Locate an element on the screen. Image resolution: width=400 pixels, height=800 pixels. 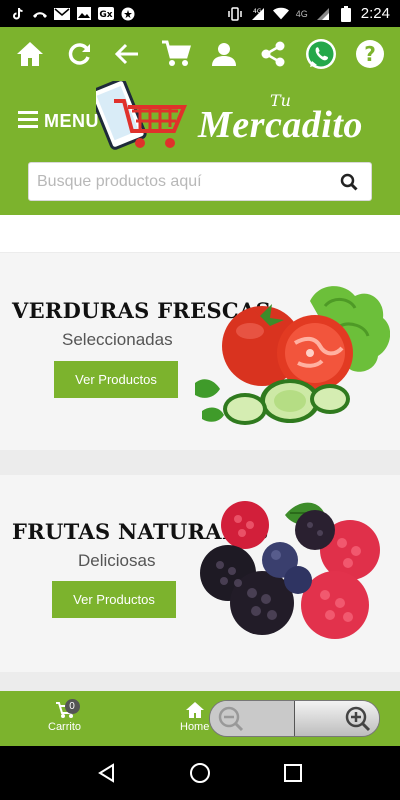
whatsapp-icon is located at coordinates (321, 54).